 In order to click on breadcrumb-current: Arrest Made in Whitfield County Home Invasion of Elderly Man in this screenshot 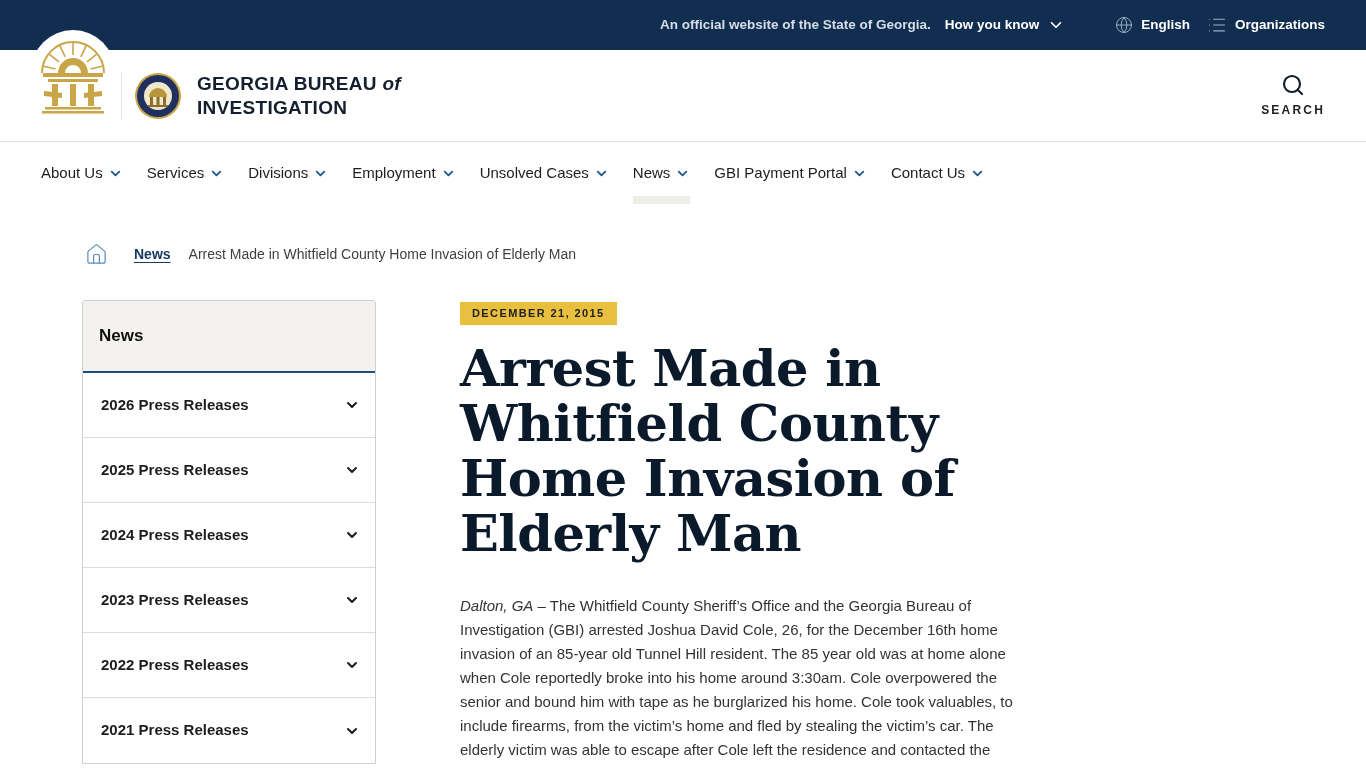, I will do `click(382, 254)`.